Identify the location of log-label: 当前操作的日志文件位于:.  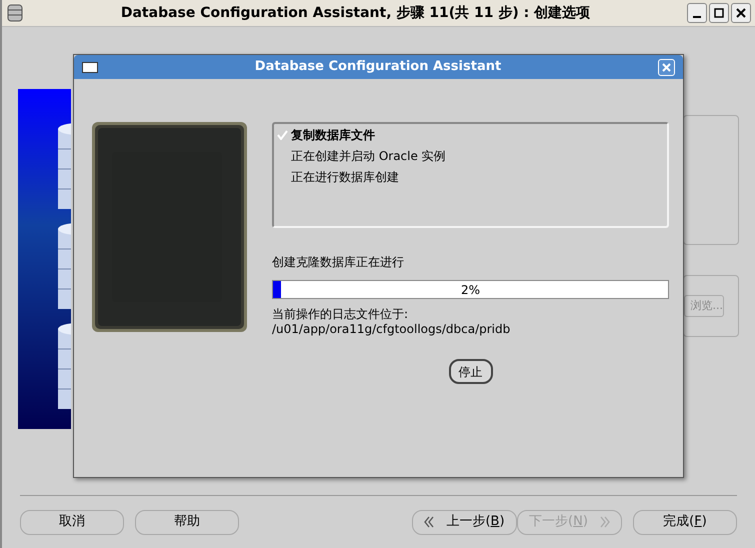
(341, 314).